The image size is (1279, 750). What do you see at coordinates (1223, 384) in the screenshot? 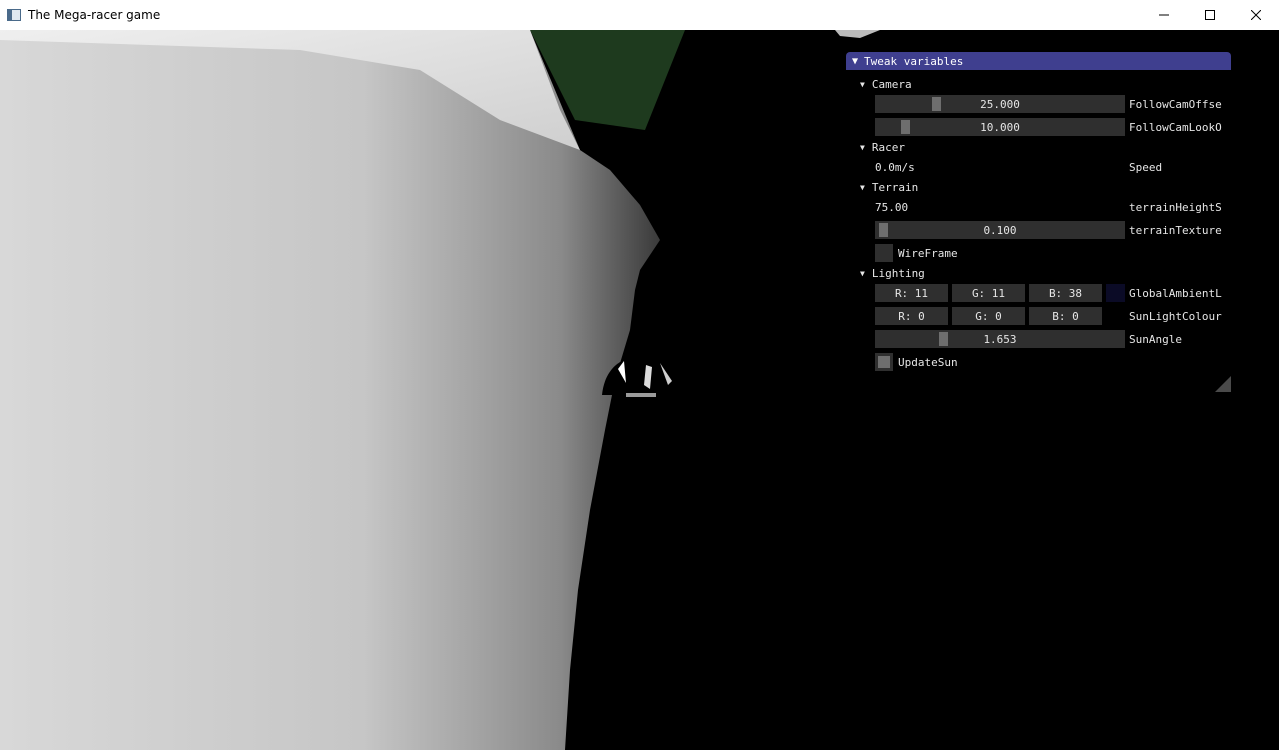
I see `resize-grip` at bounding box center [1223, 384].